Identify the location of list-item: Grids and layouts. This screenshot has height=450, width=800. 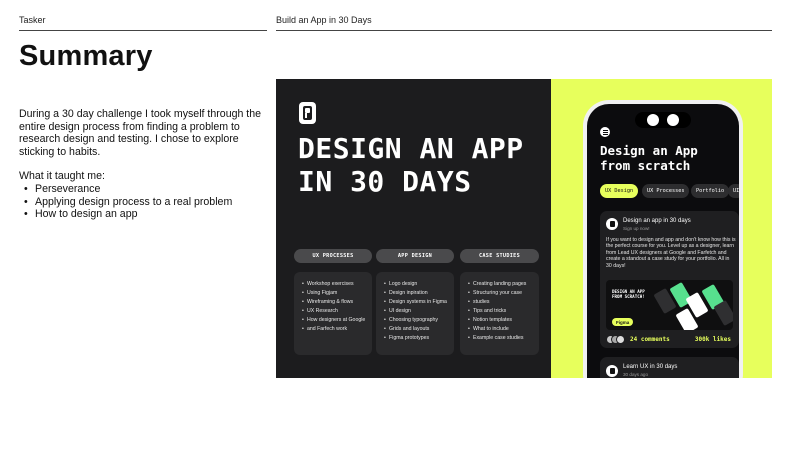
(416, 329).